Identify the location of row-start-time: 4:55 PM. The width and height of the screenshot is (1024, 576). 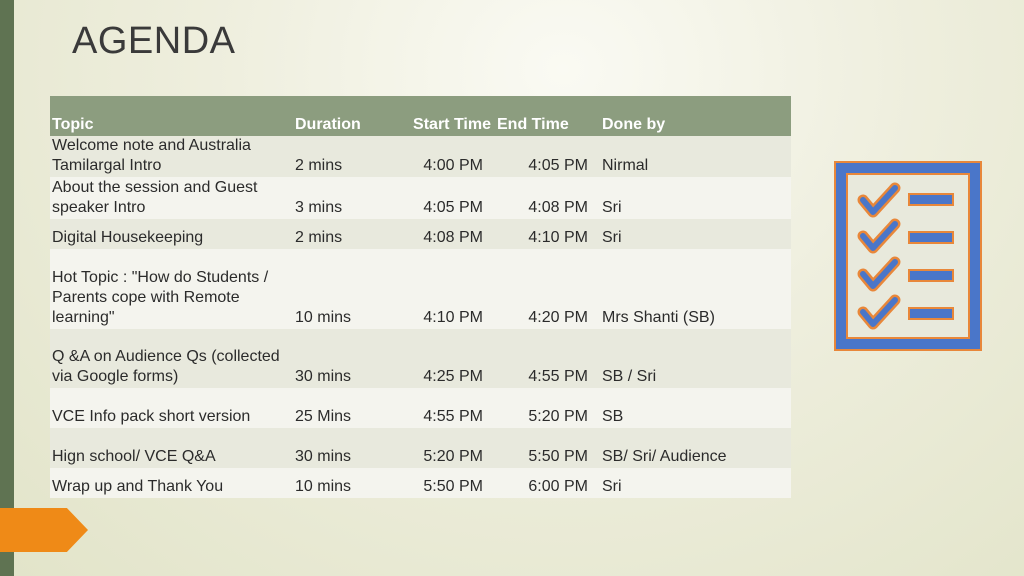
(453, 416).